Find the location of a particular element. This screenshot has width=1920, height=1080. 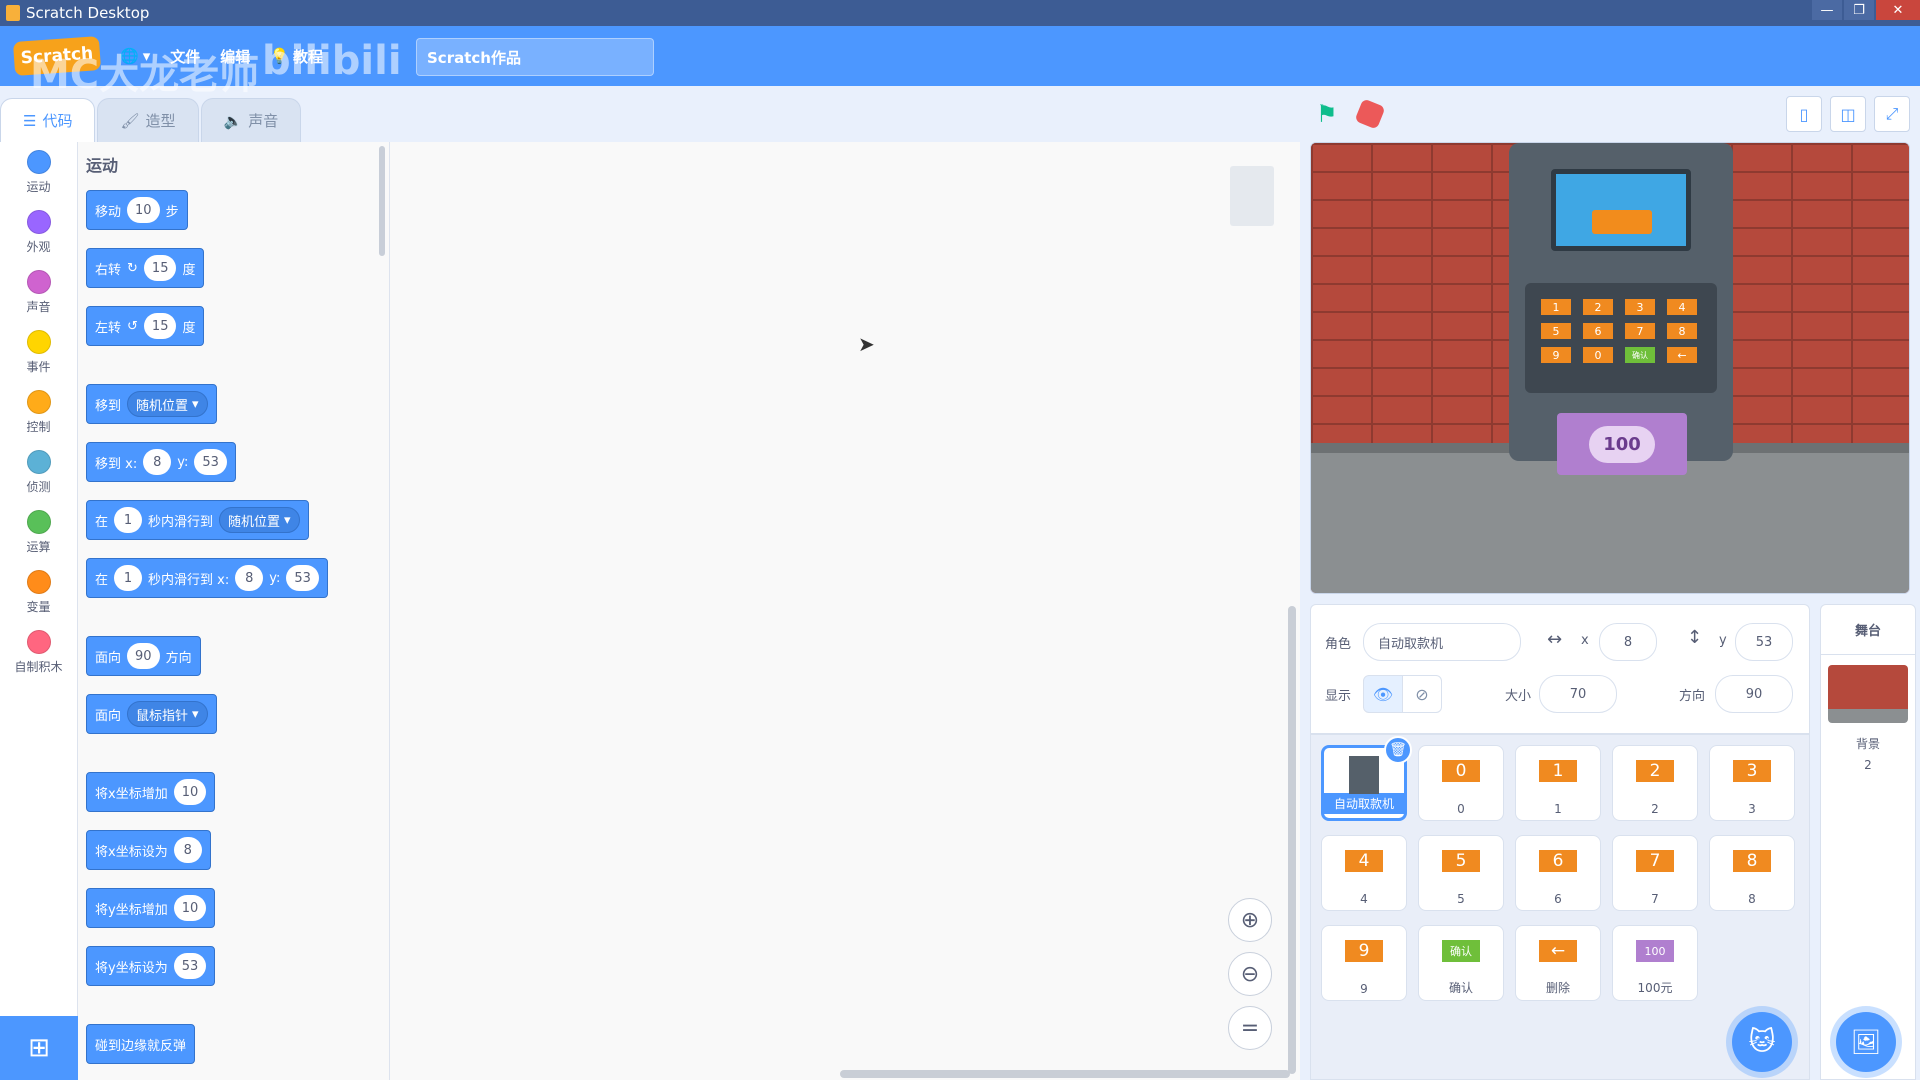

category-item: 变量 is located at coordinates (38, 592).